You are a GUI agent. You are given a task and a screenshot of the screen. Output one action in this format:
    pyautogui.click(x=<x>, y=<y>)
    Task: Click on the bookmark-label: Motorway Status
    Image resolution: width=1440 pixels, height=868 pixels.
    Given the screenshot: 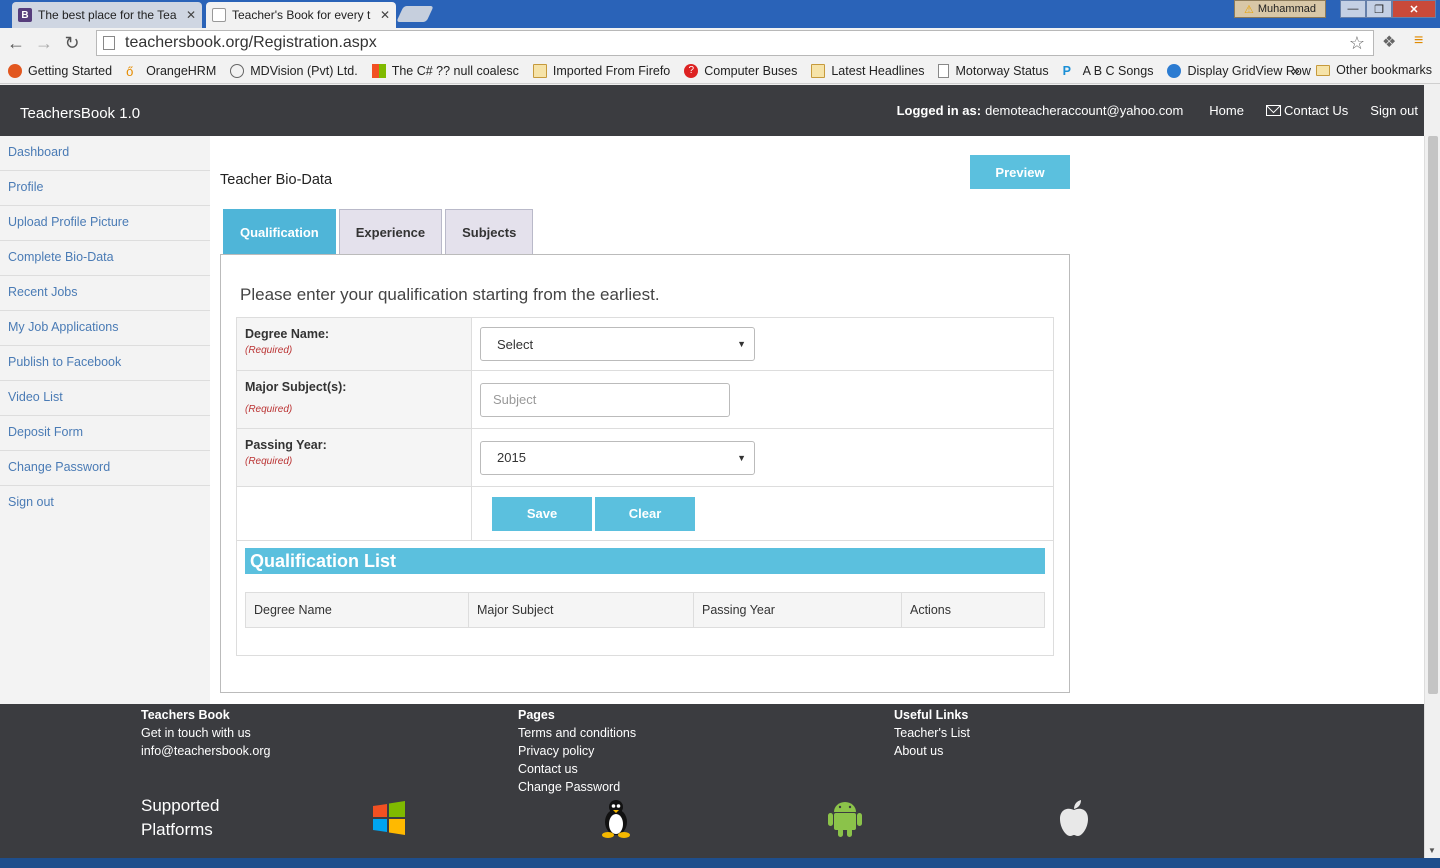 What is the action you would take?
    pyautogui.click(x=1002, y=70)
    